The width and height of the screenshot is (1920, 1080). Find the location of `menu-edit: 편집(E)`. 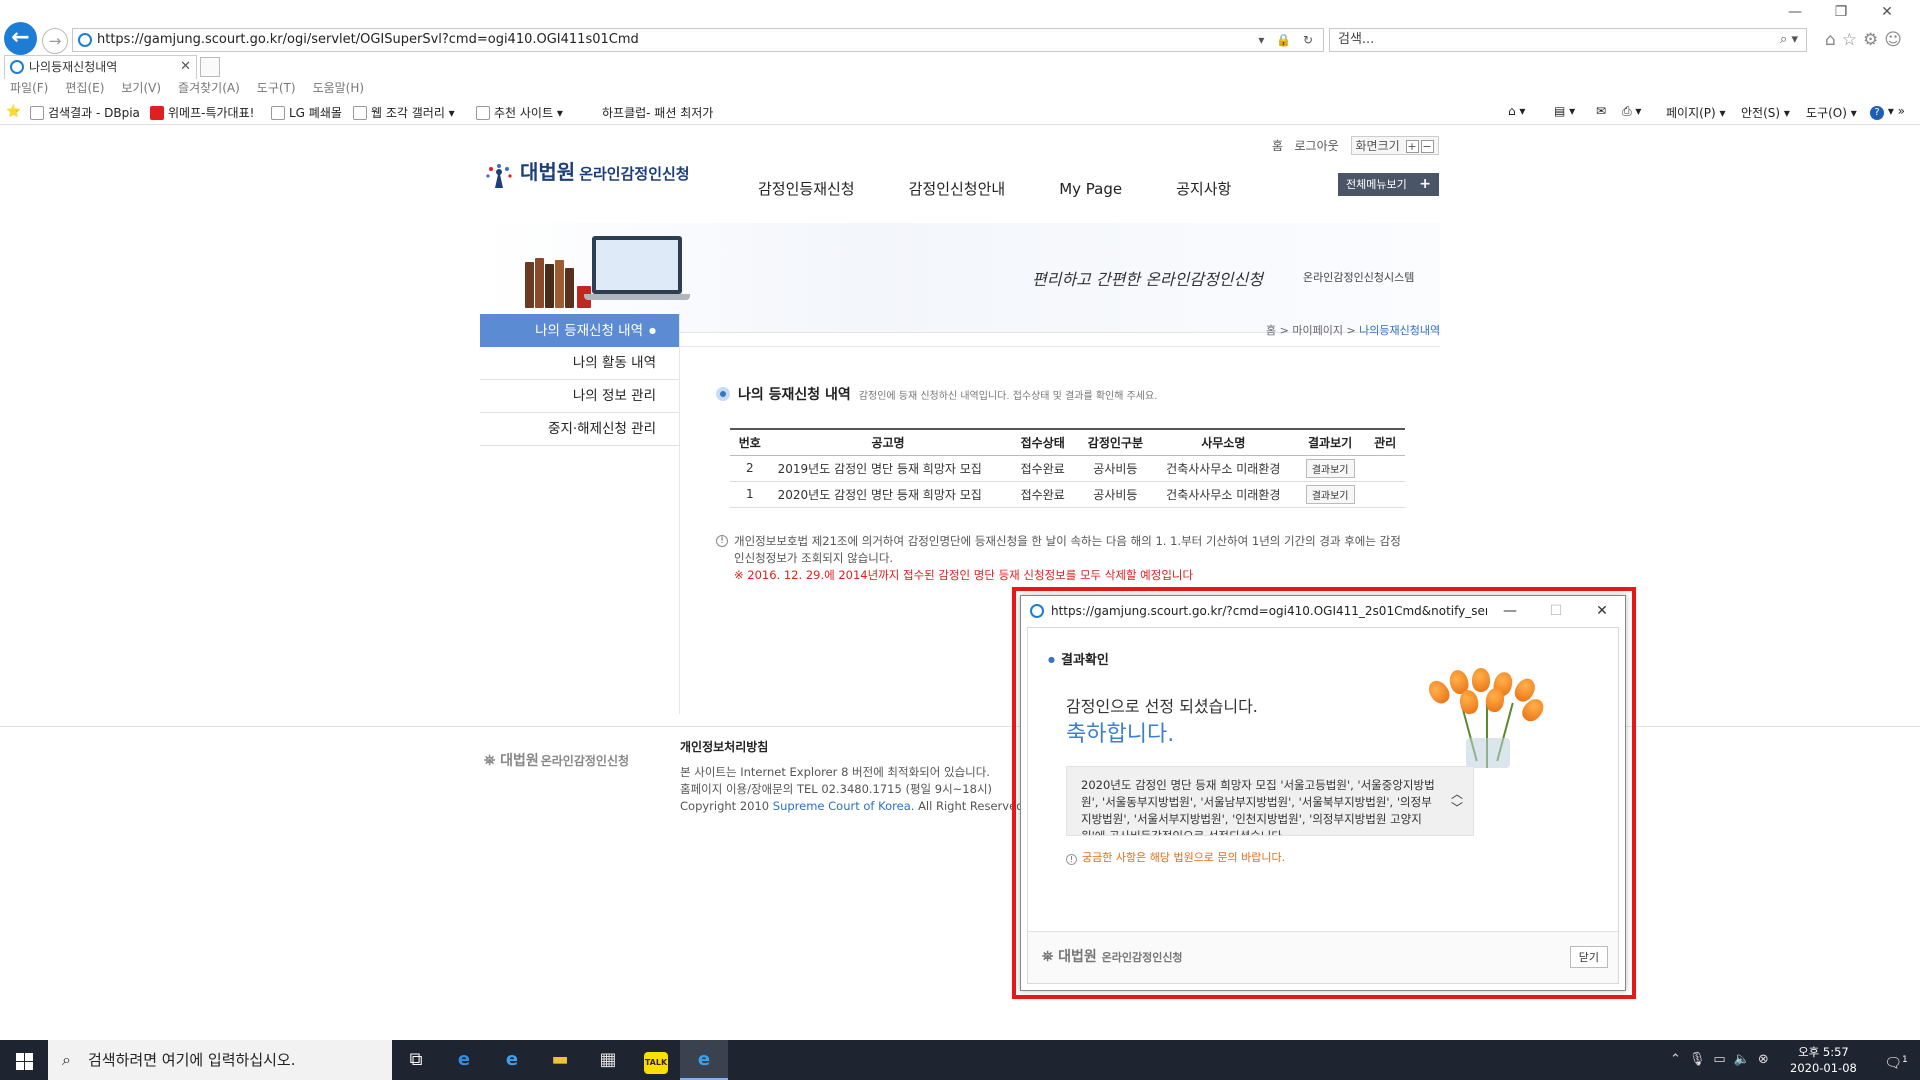

menu-edit: 편집(E) is located at coordinates (84, 88).